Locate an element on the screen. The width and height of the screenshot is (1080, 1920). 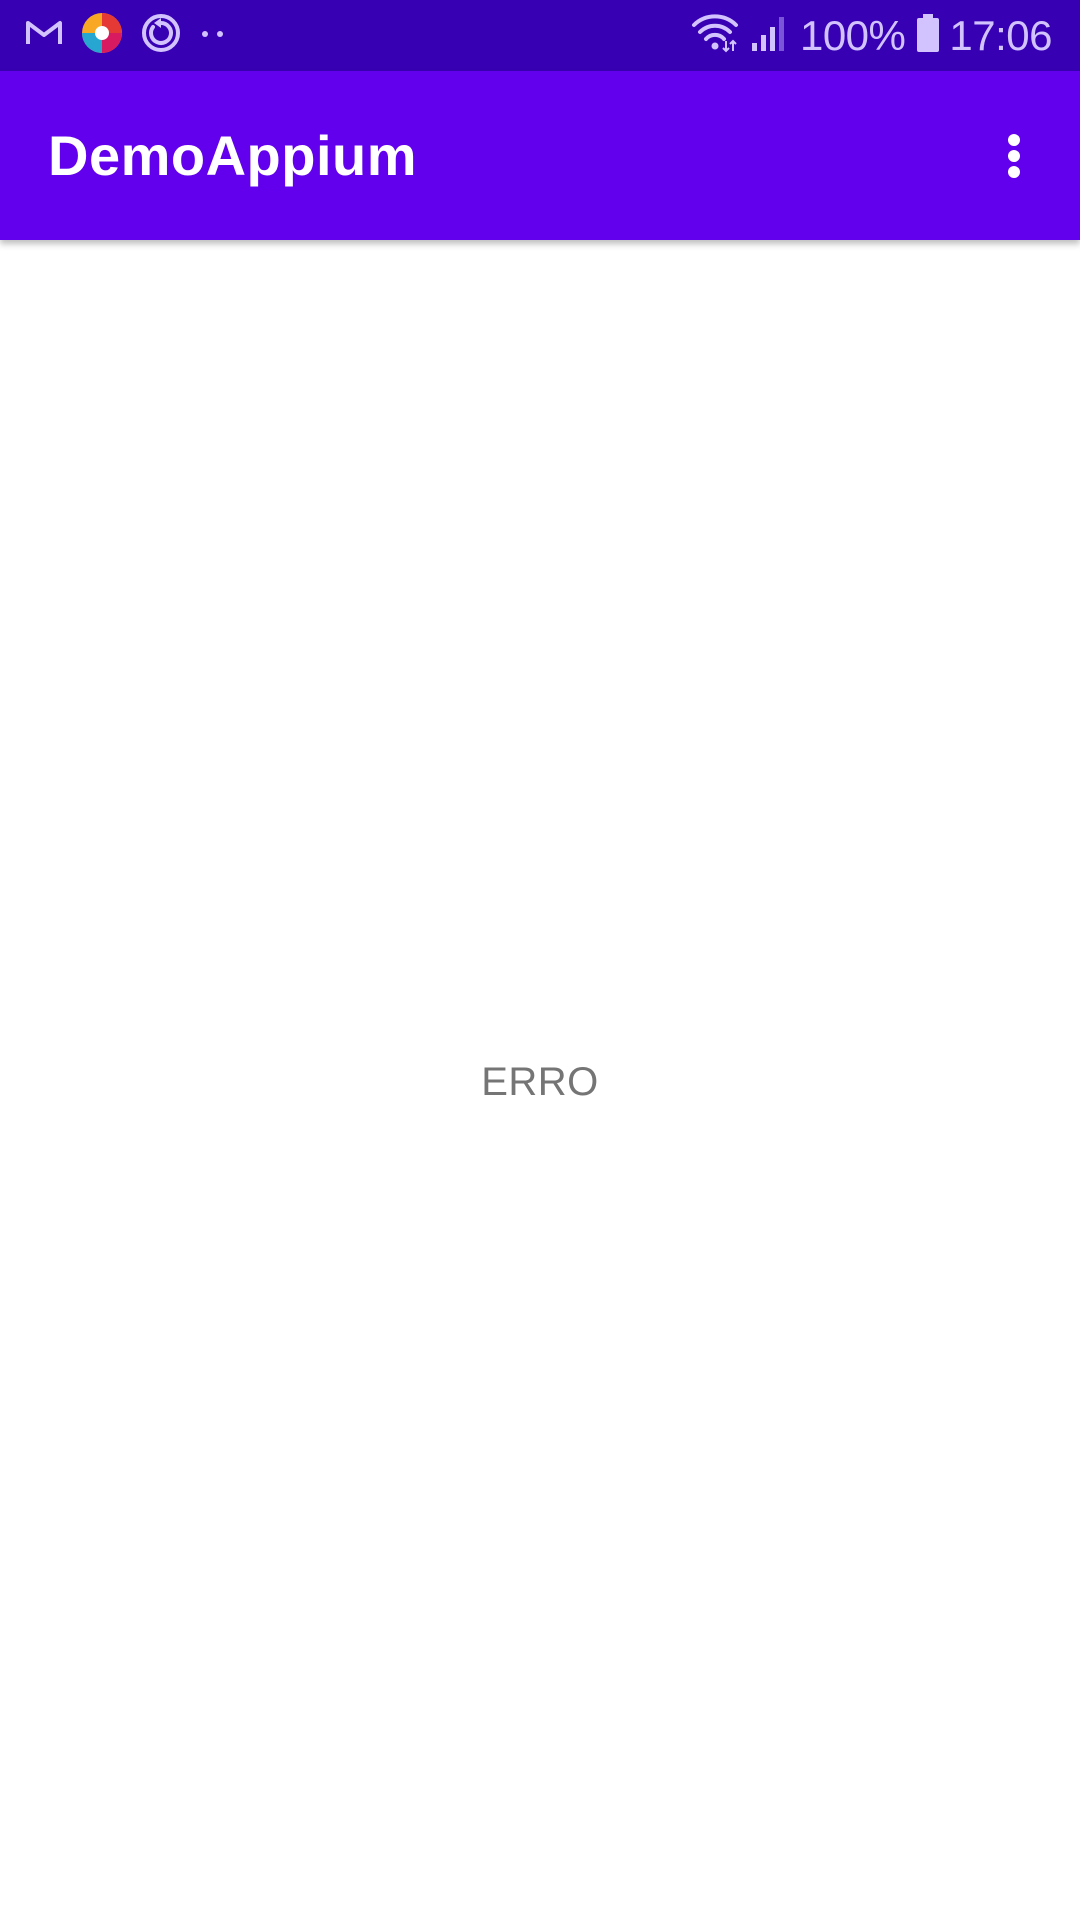
more-options-button is located at coordinates (1014, 156).